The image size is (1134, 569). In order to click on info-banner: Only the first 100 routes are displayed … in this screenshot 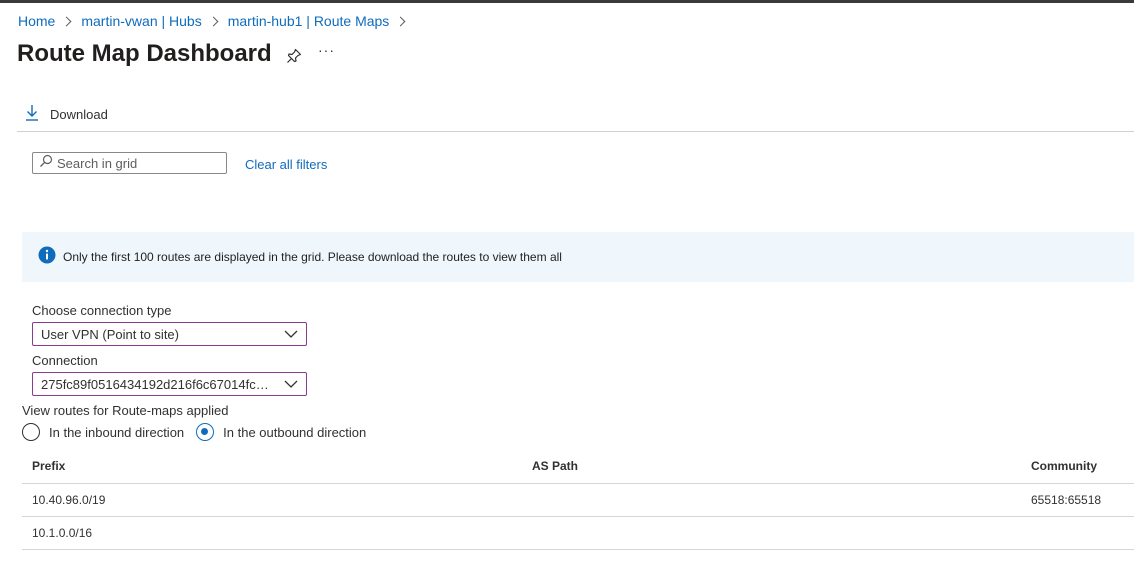, I will do `click(578, 257)`.